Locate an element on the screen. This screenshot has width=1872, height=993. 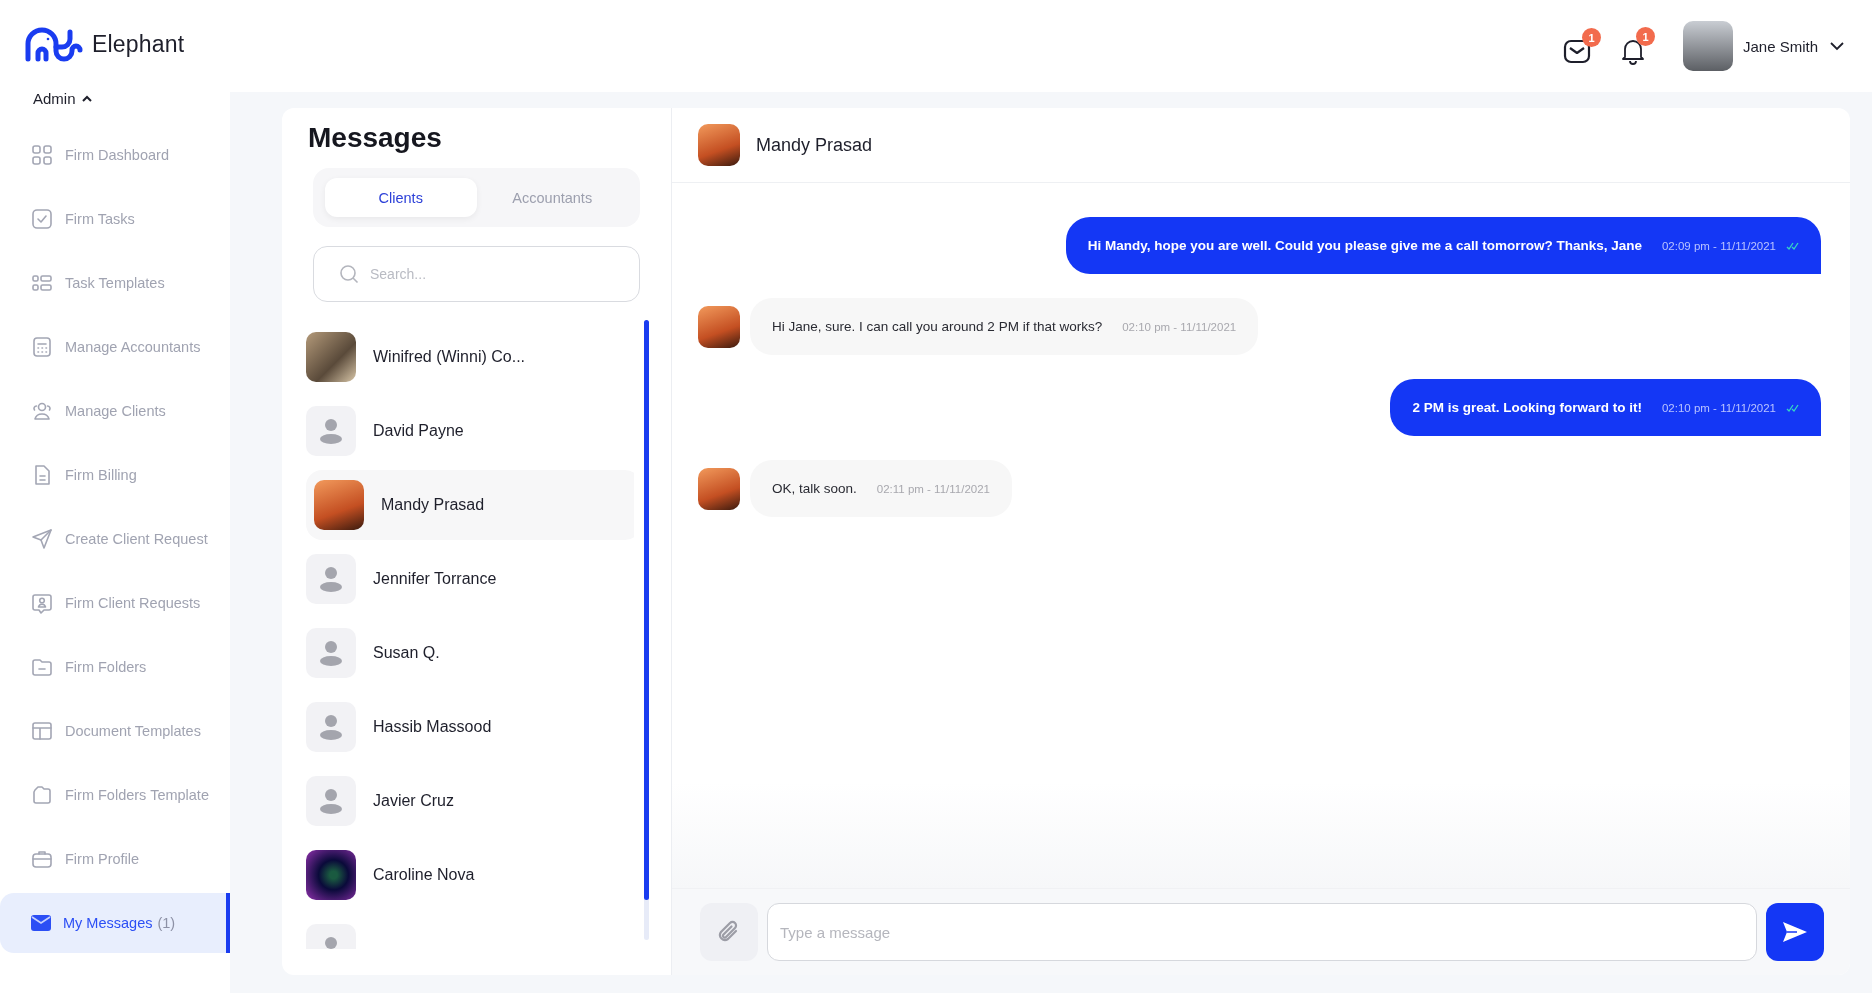
nav-item: Firm Billing is located at coordinates (115, 475).